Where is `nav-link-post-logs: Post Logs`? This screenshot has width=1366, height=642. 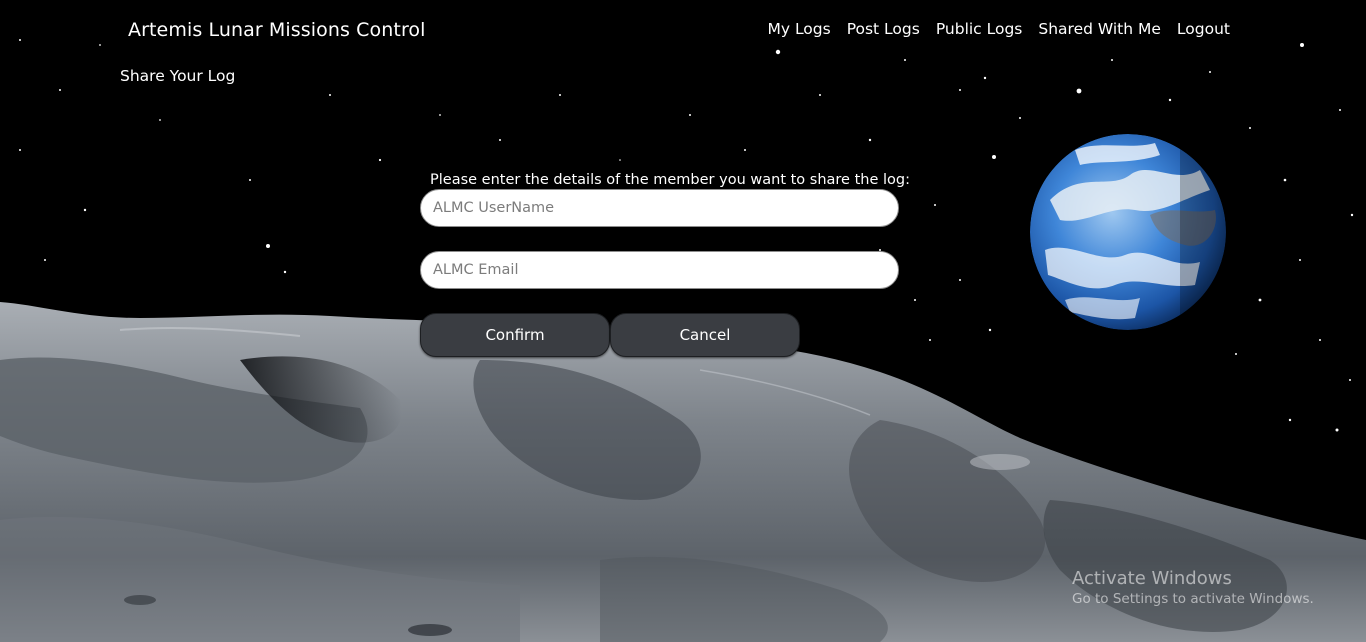 nav-link-post-logs: Post Logs is located at coordinates (883, 29).